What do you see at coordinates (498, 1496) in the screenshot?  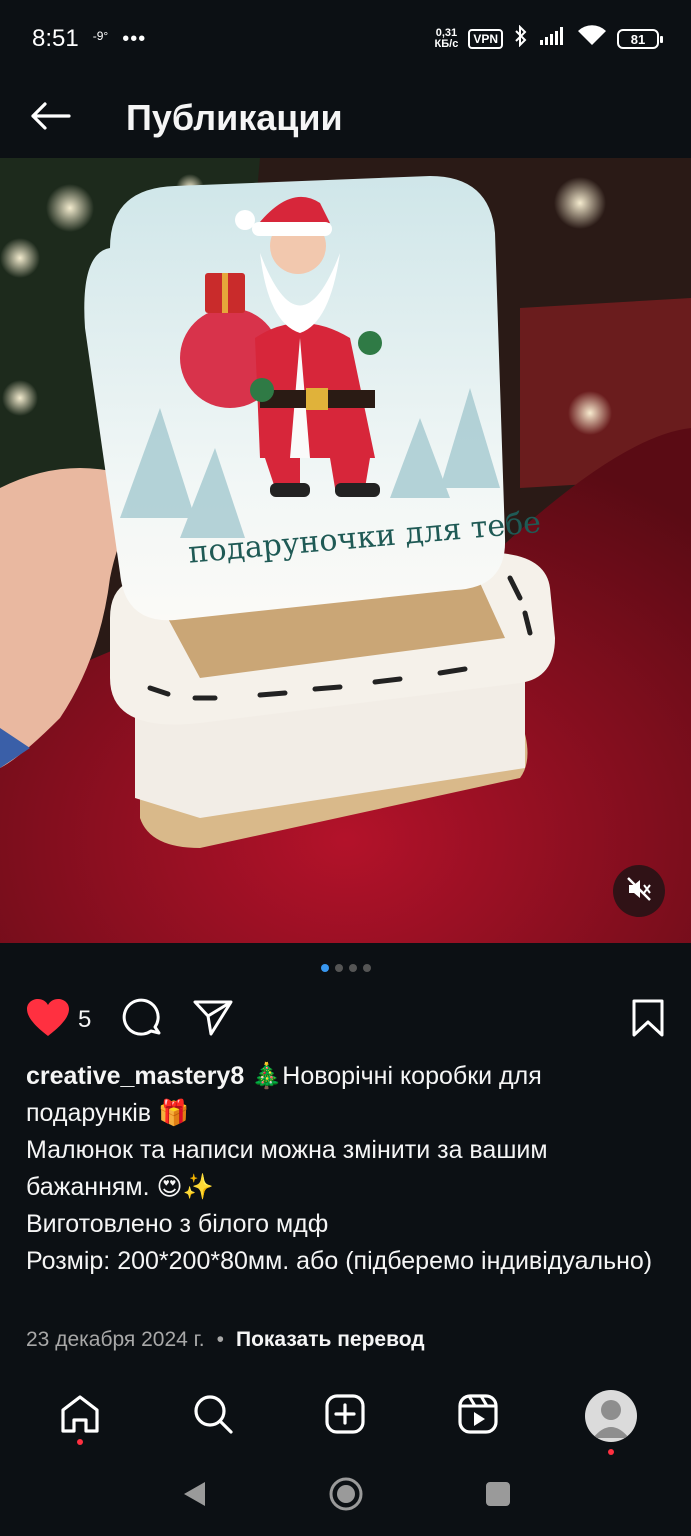 I see `system-recents-button` at bounding box center [498, 1496].